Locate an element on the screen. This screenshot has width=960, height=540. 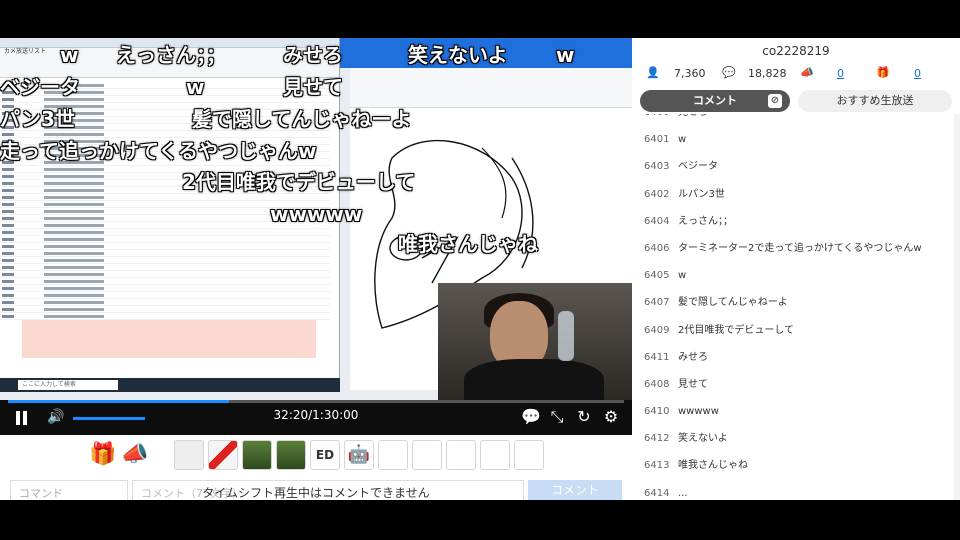
comment-row: 6408 見せて is located at coordinates (796, 384).